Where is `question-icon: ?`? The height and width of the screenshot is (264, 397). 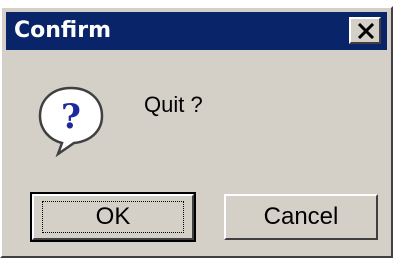 question-icon: ? is located at coordinates (71, 122).